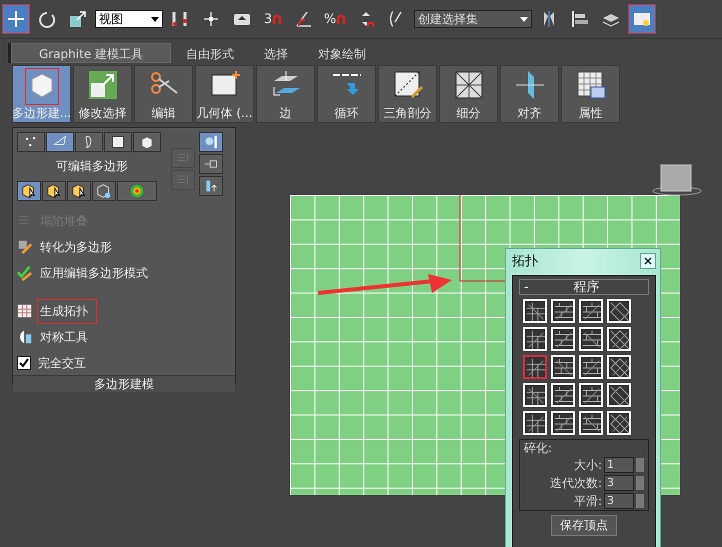 The height and width of the screenshot is (547, 722). What do you see at coordinates (619, 465) in the screenshot?
I see `number-field: 1` at bounding box center [619, 465].